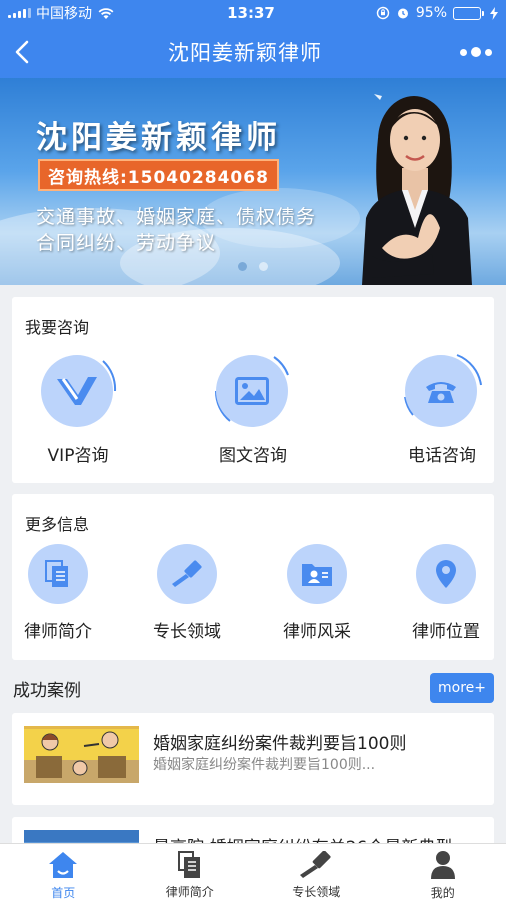 The width and height of the screenshot is (506, 900). I want to click on back-button, so click(22, 52).